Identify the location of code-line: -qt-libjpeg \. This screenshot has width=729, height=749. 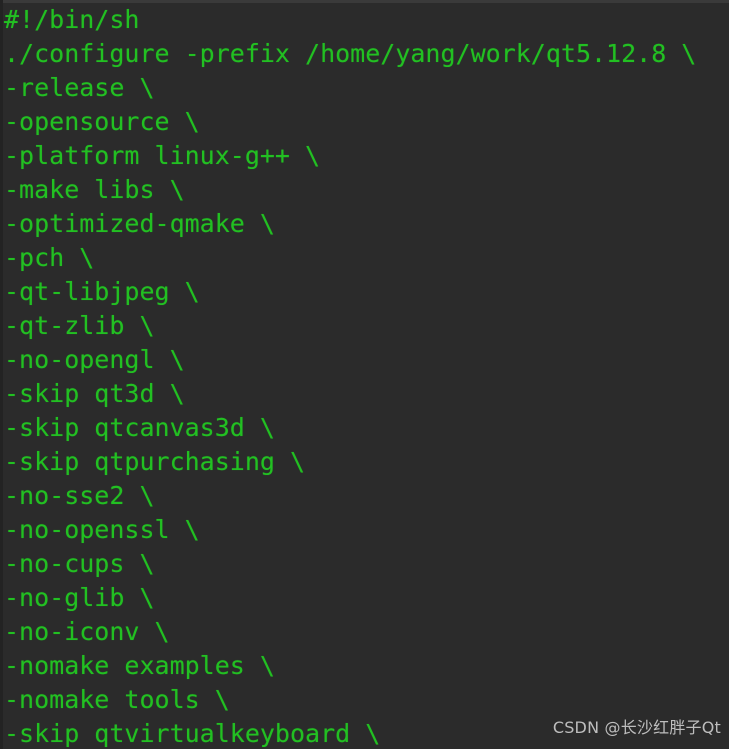
(102, 291).